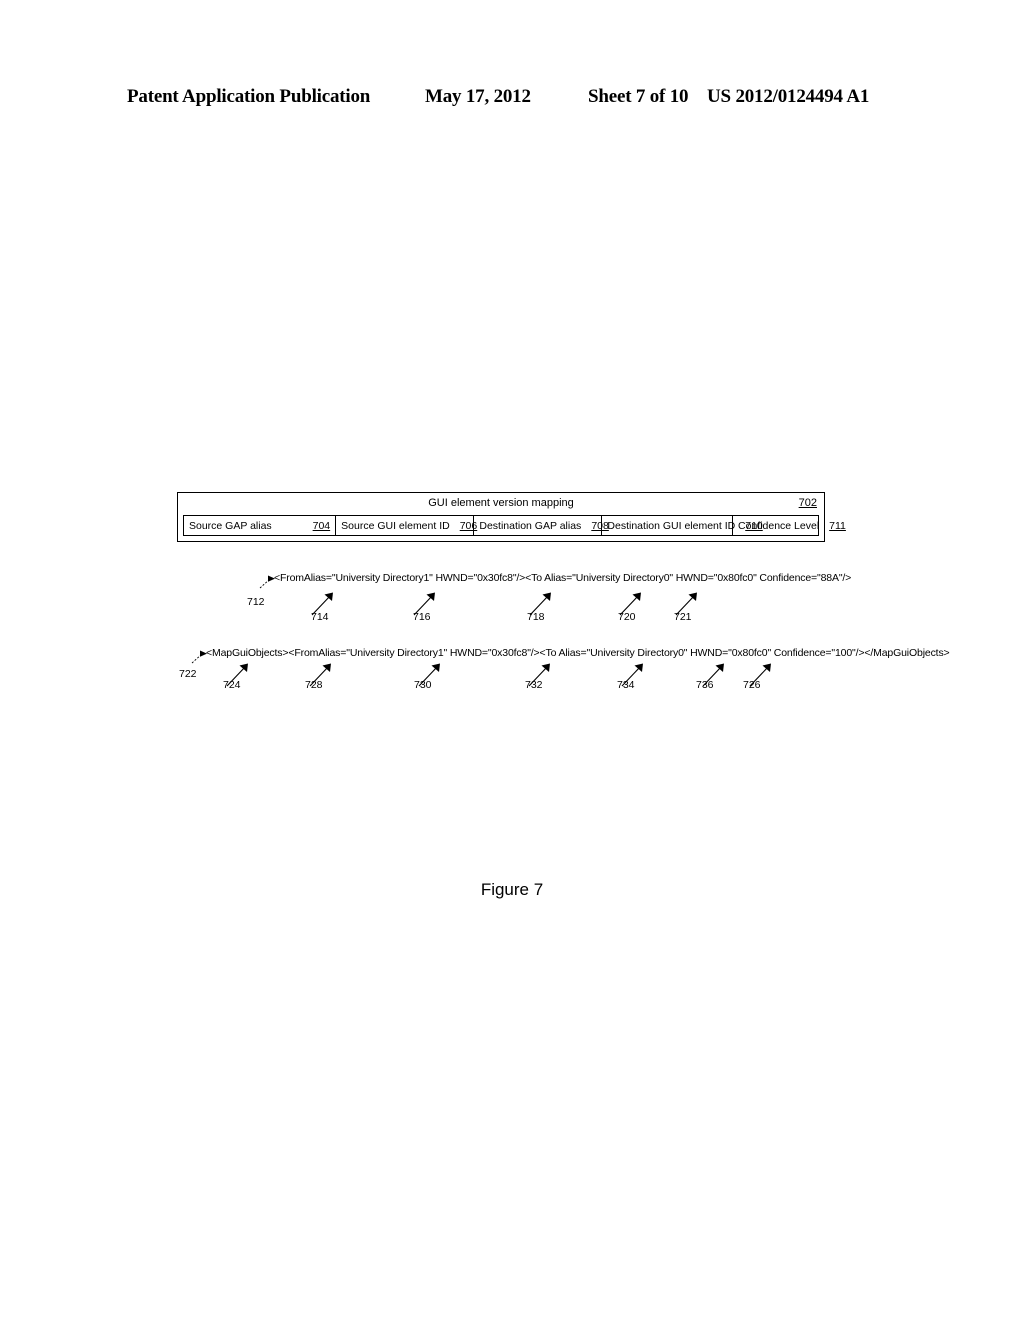  What do you see at coordinates (530, 525) in the screenshot?
I see `column-label: Destination GAP alias` at bounding box center [530, 525].